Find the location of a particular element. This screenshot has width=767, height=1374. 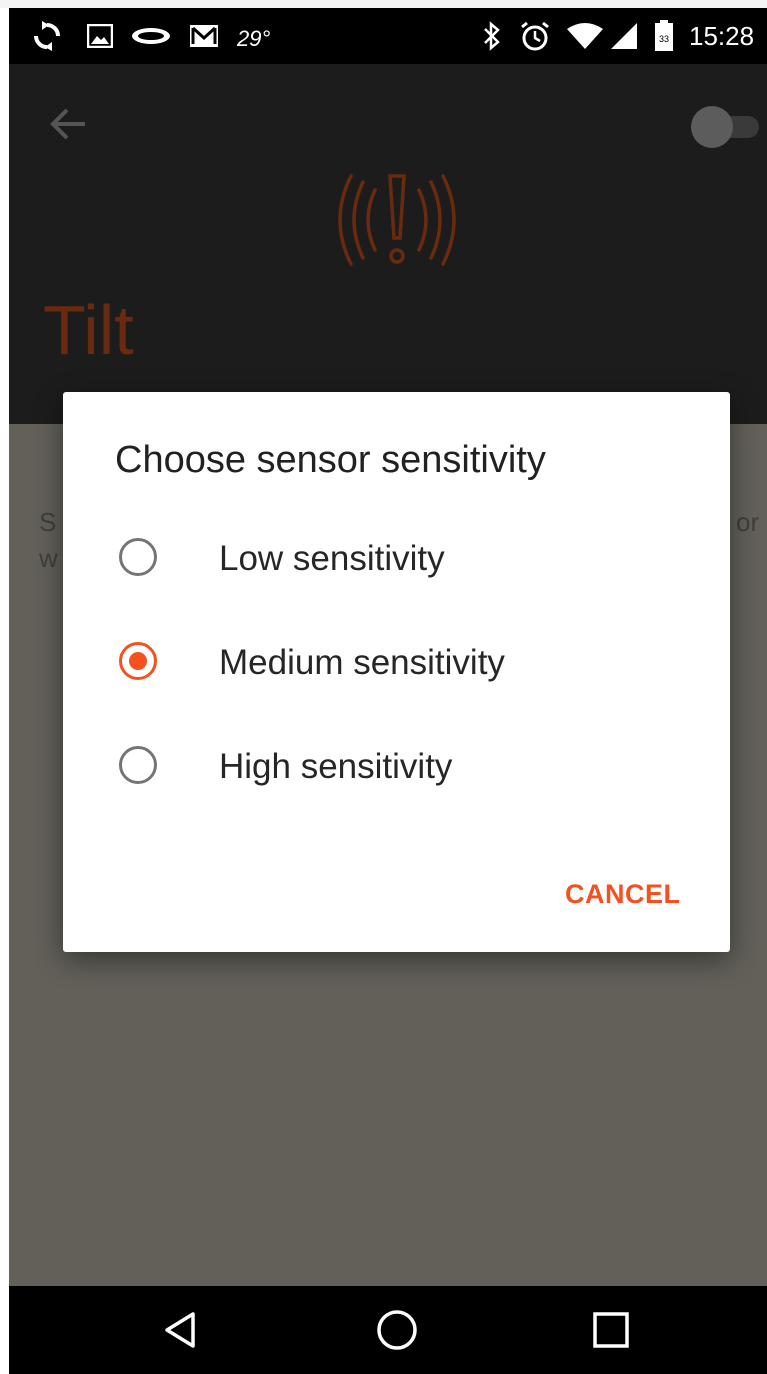

option-medium-sensitivity: Medium sensitivity is located at coordinates (396, 662).